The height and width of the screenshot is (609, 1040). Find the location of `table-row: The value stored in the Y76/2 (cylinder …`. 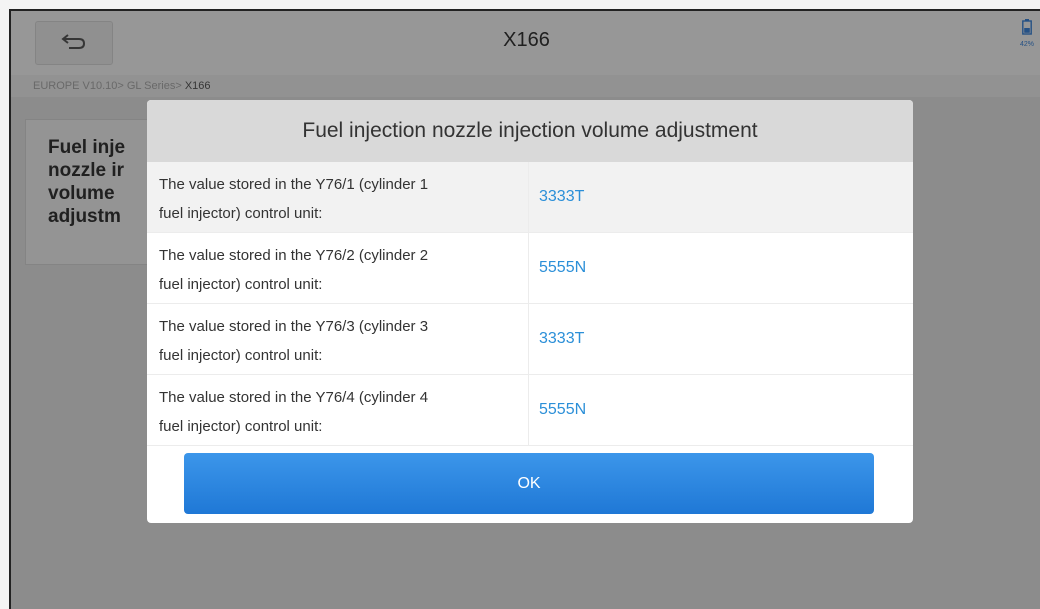

table-row: The value stored in the Y76/2 (cylinder … is located at coordinates (530, 268).